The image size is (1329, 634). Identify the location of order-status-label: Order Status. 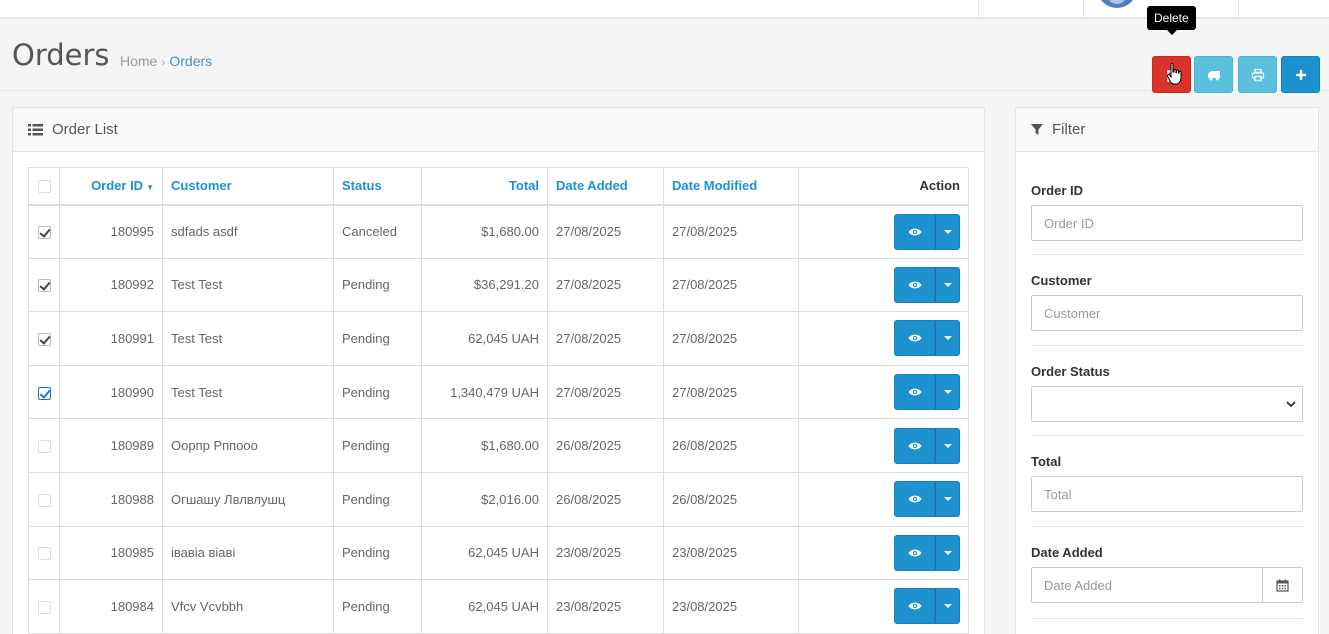
(1070, 371).